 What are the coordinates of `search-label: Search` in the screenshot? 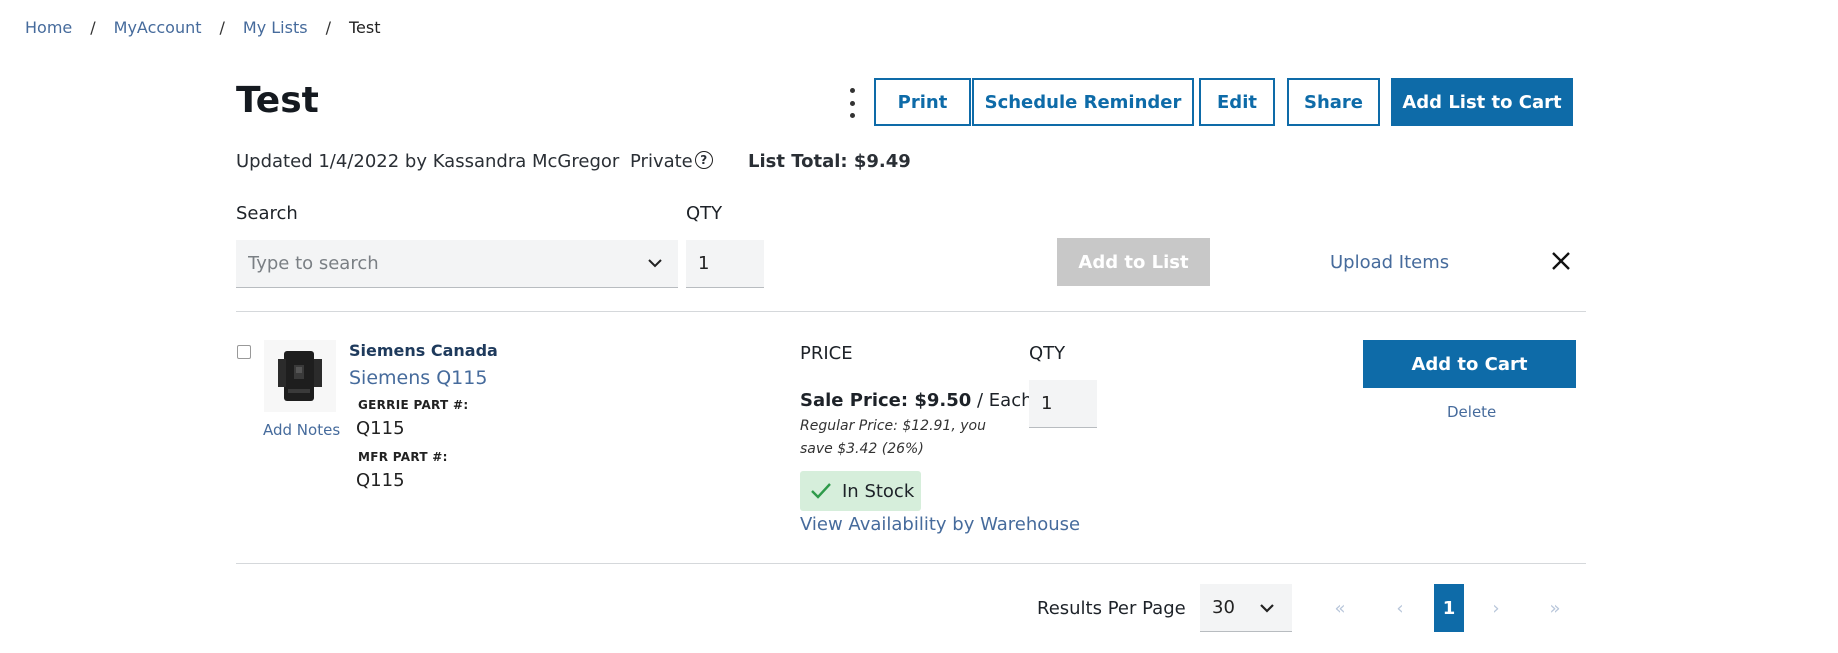 It's located at (267, 213).